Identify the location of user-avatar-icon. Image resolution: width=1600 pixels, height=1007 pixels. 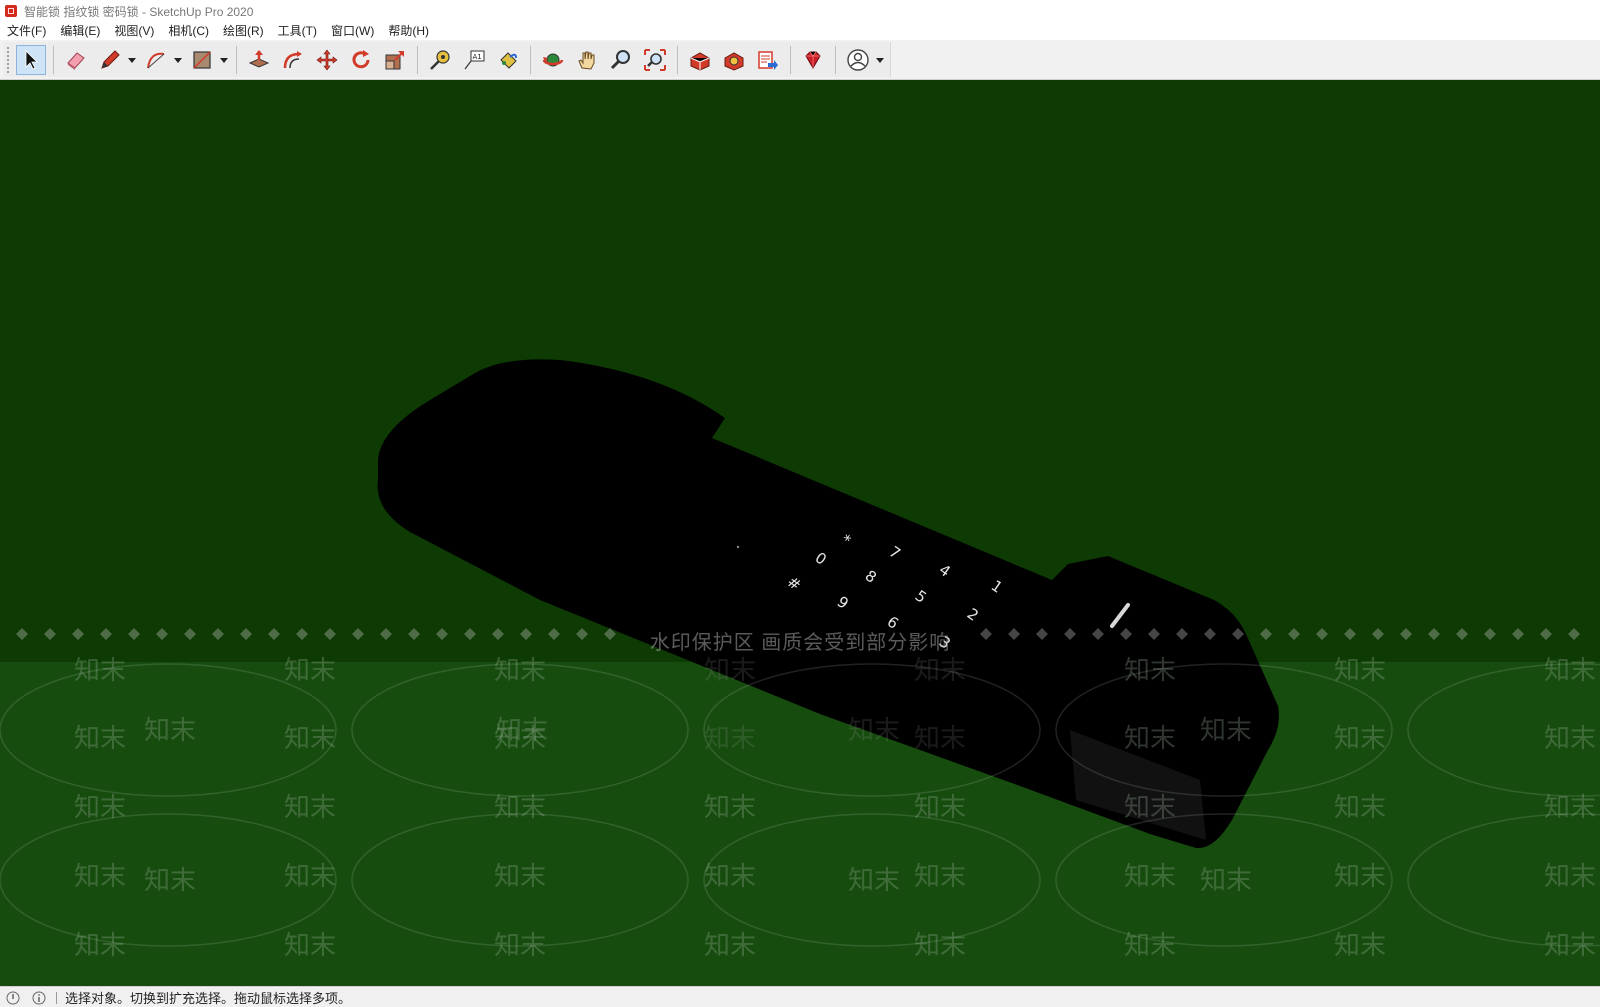
(858, 59).